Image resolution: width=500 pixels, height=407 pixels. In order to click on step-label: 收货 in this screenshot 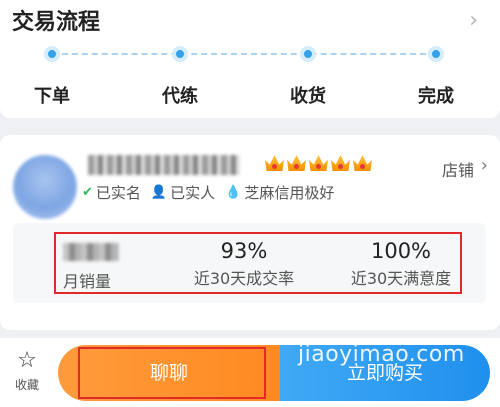, I will do `click(308, 96)`.